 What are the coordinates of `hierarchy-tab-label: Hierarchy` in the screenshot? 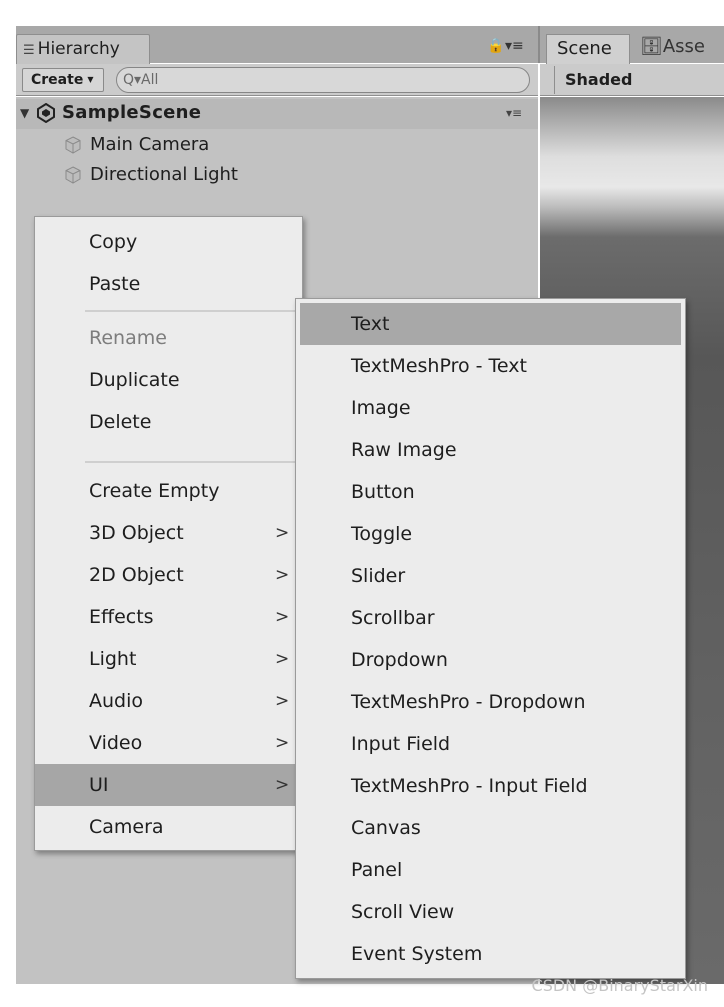 It's located at (78, 49).